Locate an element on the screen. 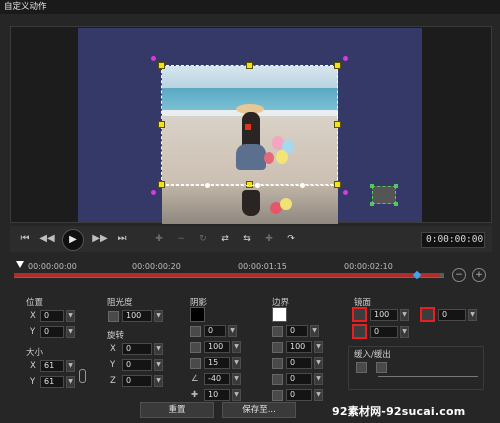 This screenshot has height=423, width=500. opacity-label: 阻光度 is located at coordinates (120, 303).